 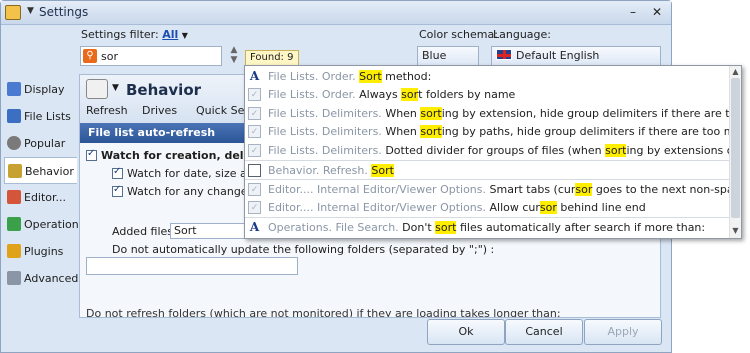 I want to click on sidebar-item-advanced: Advanced, so click(x=41, y=278).